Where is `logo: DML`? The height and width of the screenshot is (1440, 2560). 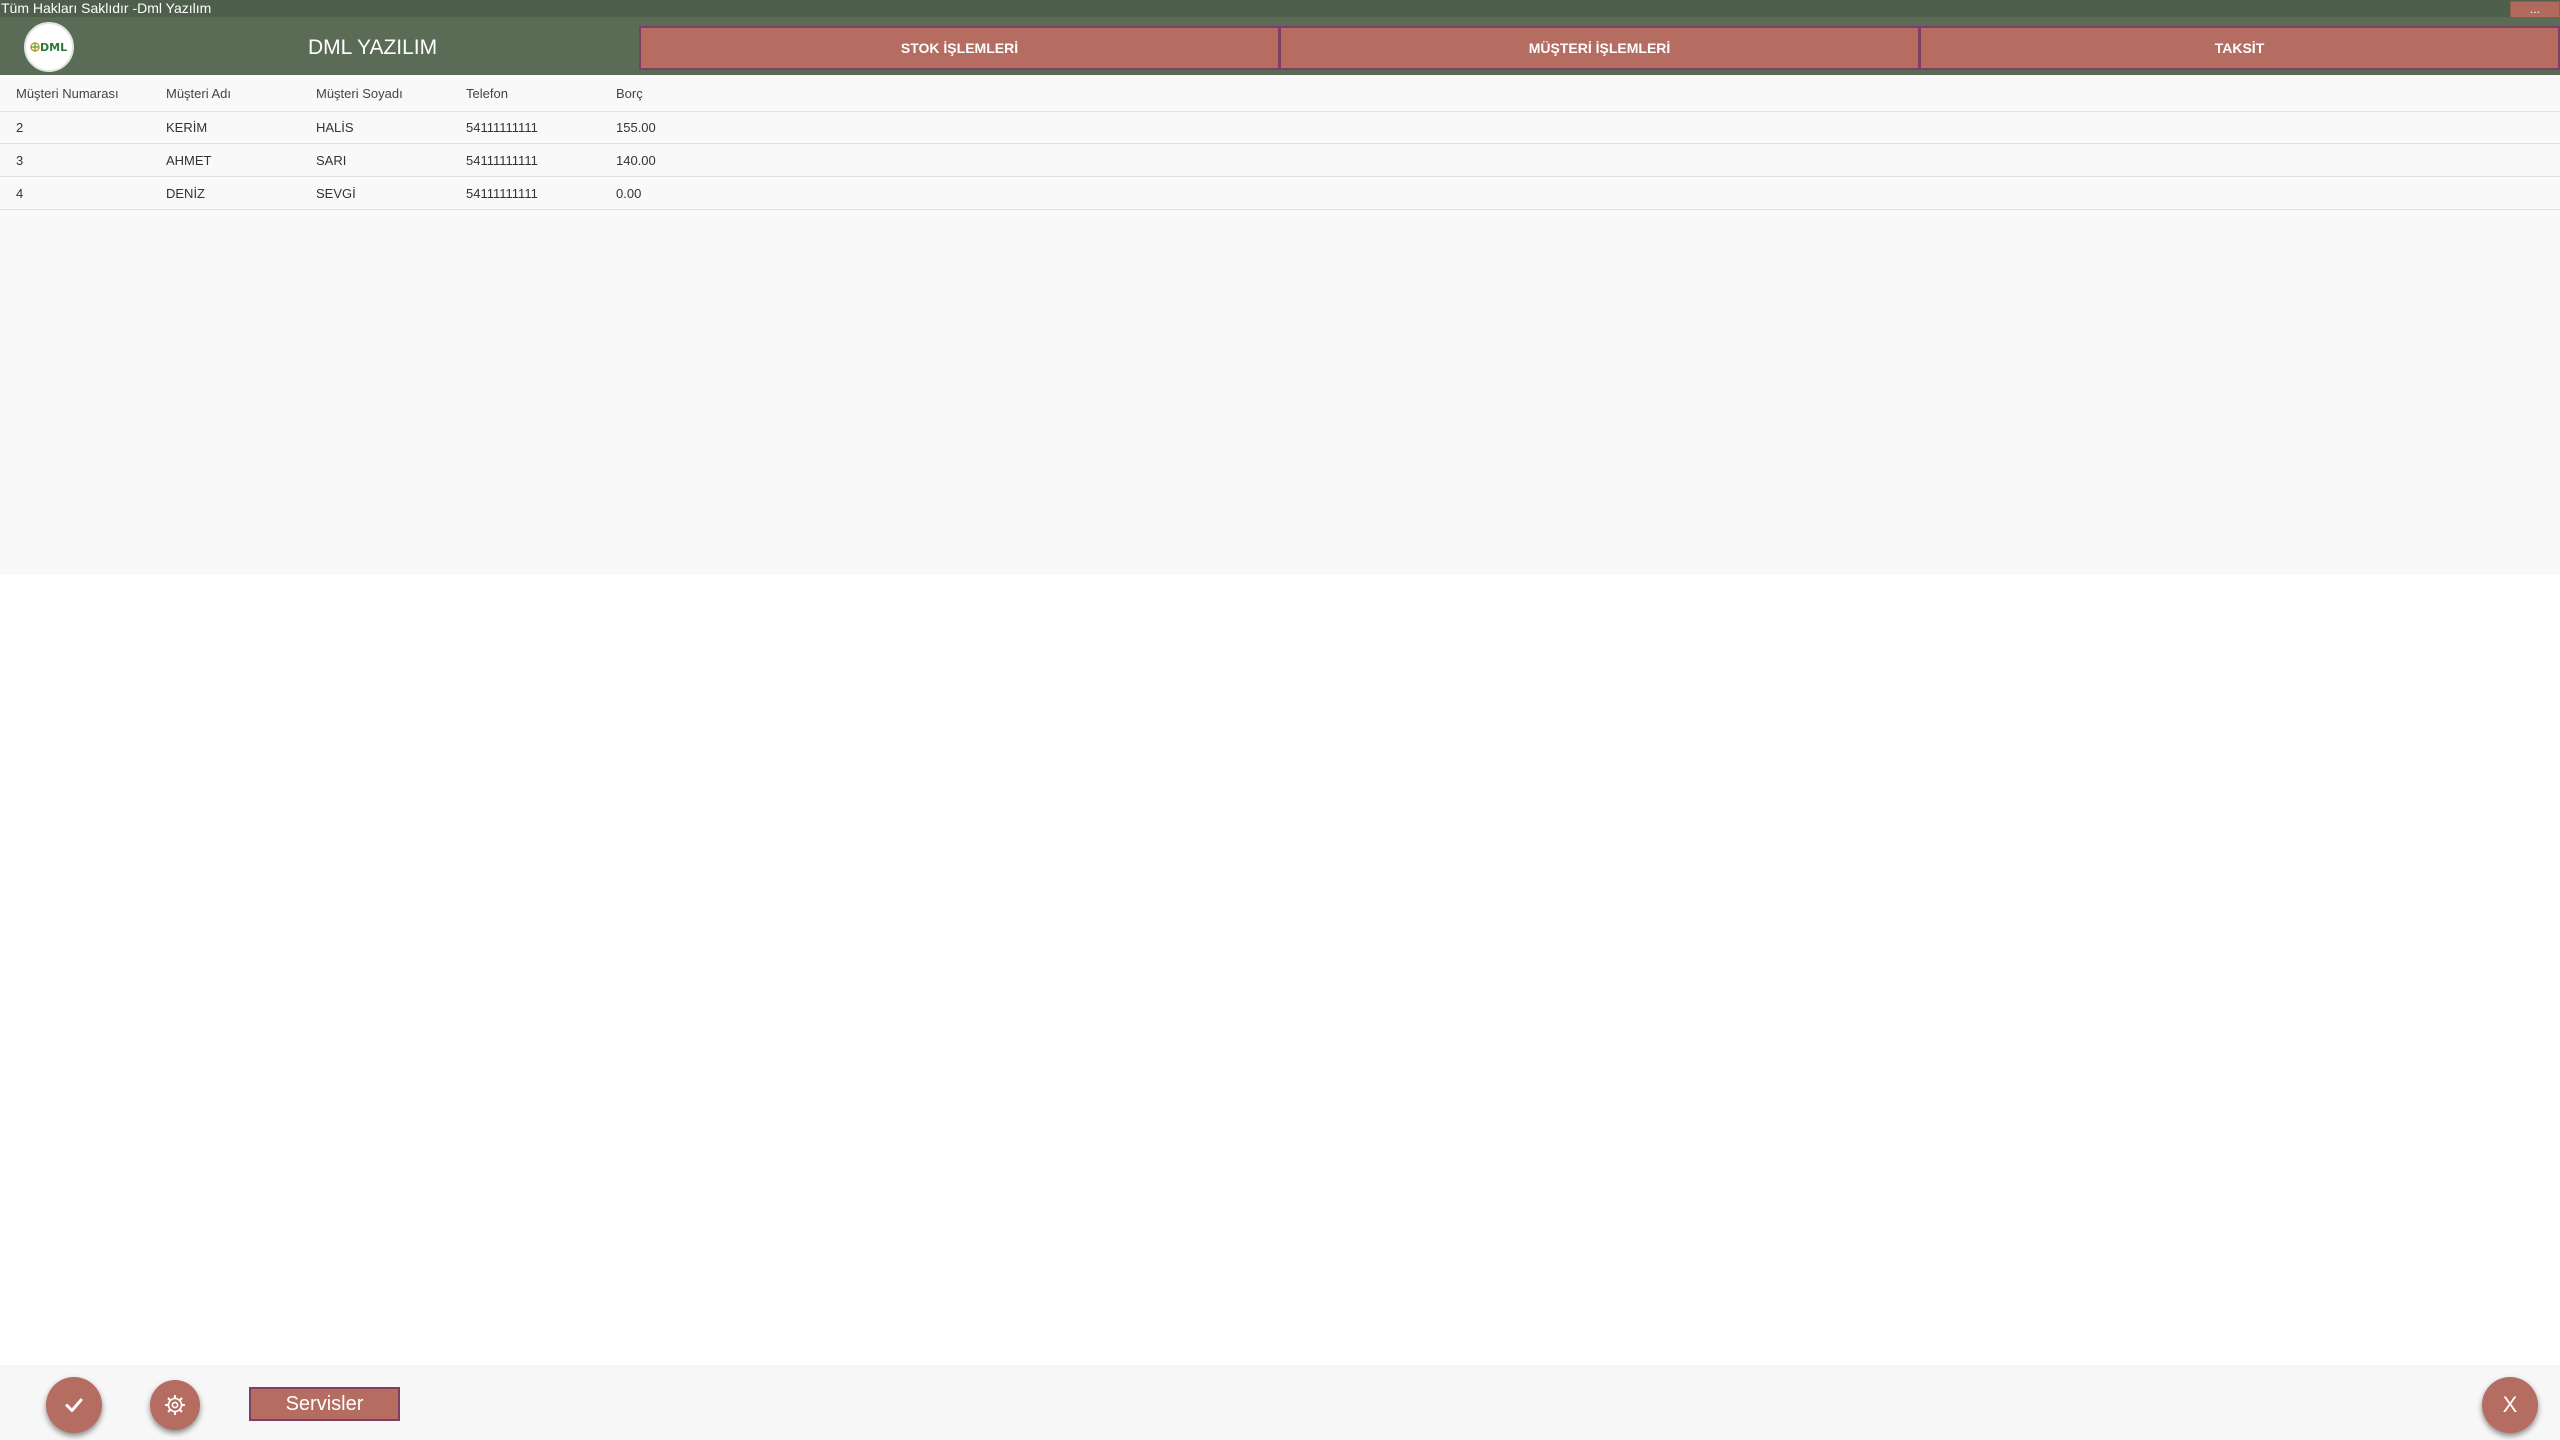 logo: DML is located at coordinates (49, 47).